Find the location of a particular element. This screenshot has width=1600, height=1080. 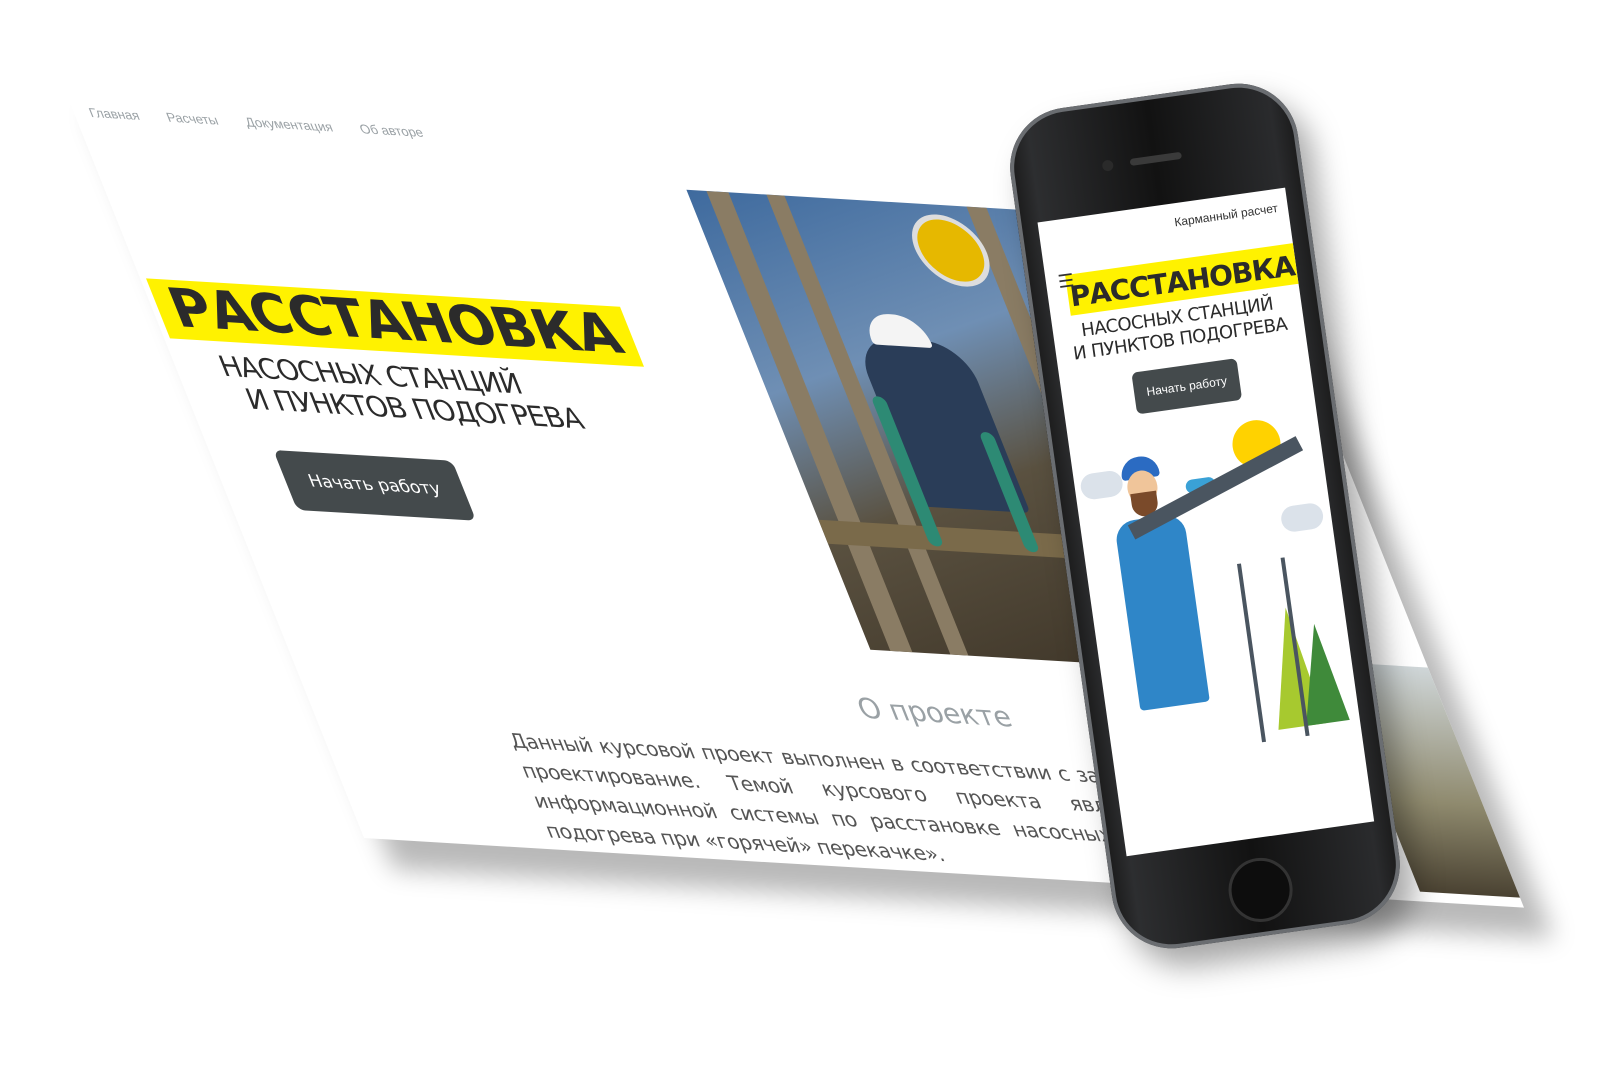

hamburger-menu-icon: ☰ is located at coordinates (1066, 281).